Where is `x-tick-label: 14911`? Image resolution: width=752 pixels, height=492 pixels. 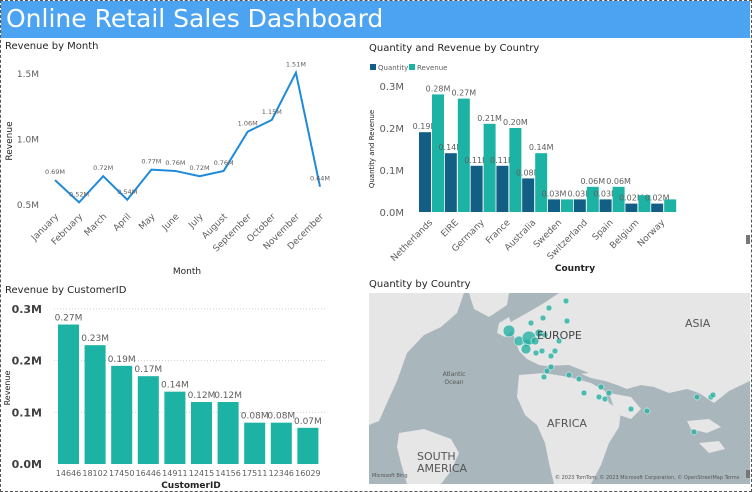 x-tick-label: 14911 is located at coordinates (174, 473).